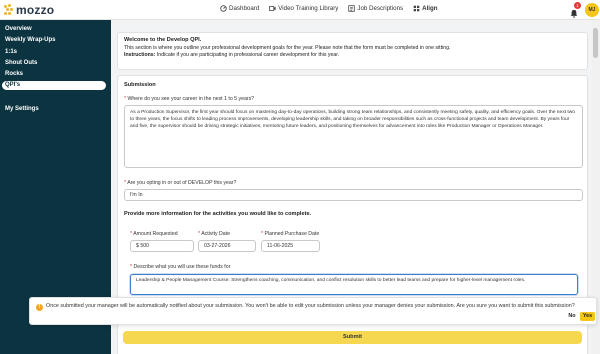  I want to click on logo-mark-icon, so click(9, 10).